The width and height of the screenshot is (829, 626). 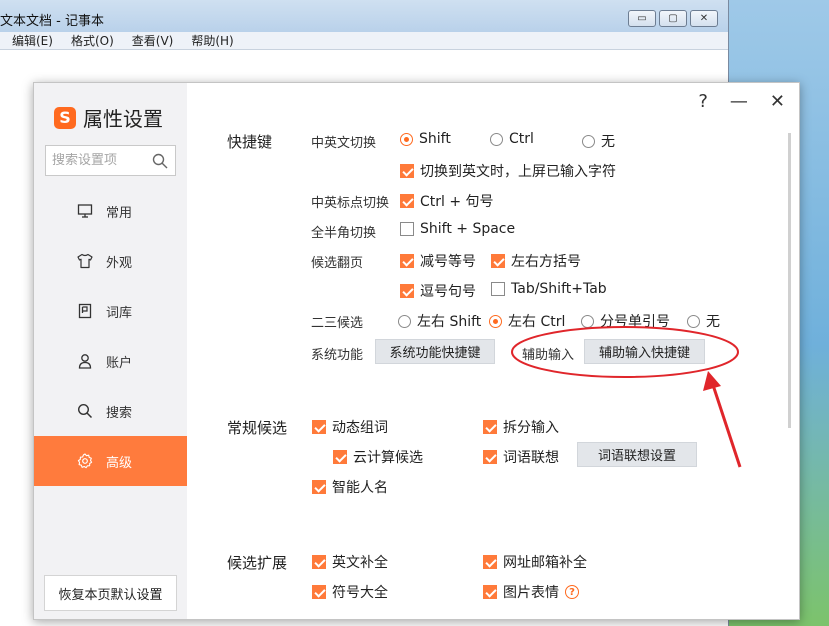 I want to click on sidebar-item-account: 账户, so click(x=110, y=361).